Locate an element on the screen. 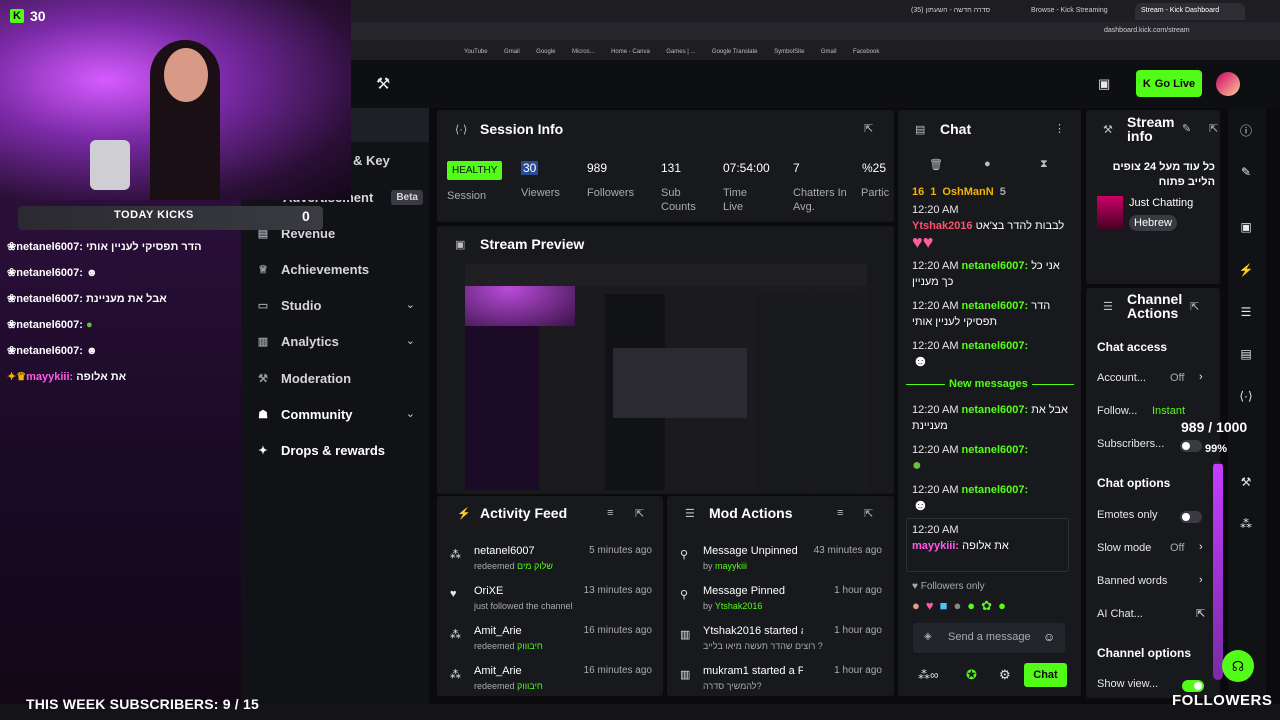 The width and height of the screenshot is (1280, 720). bookmark: Home - Canva is located at coordinates (630, 52).